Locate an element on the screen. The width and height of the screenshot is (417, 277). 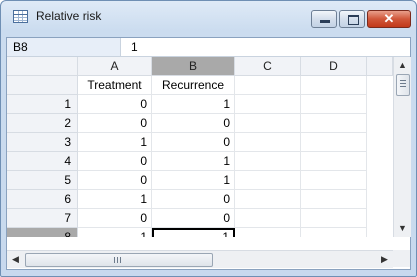
minimize-button is located at coordinates (324, 19).